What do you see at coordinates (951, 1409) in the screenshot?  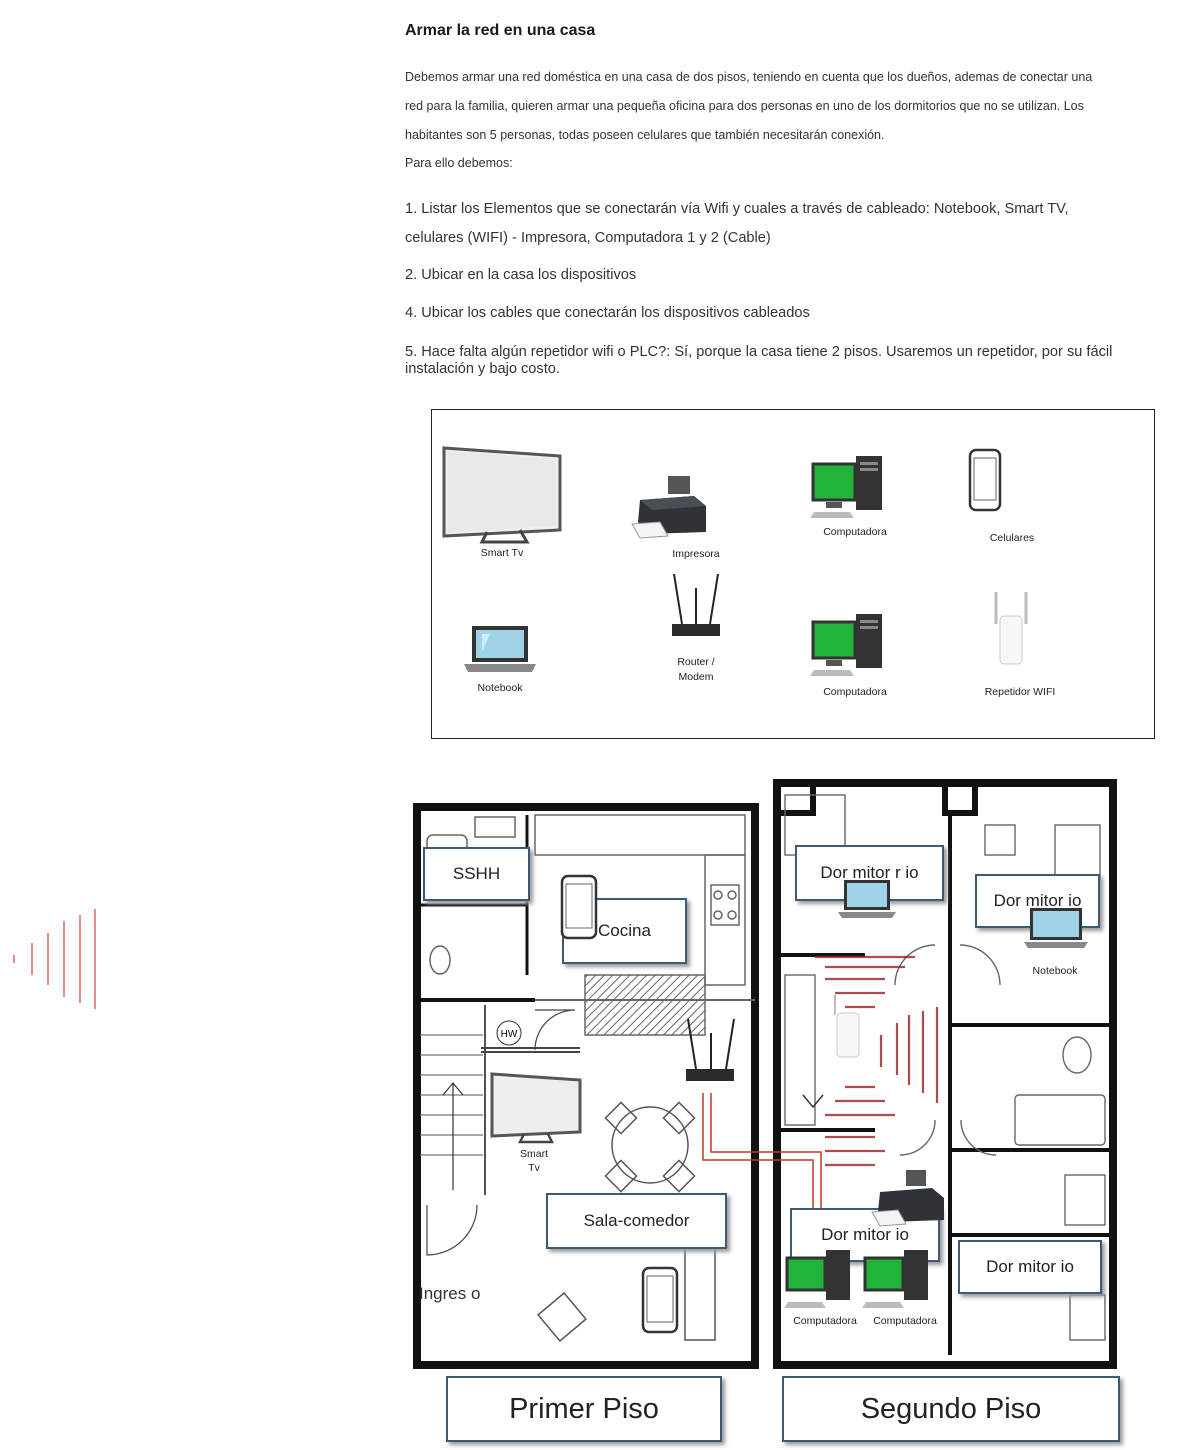 I see `segundo-piso-title: Segundo Piso` at bounding box center [951, 1409].